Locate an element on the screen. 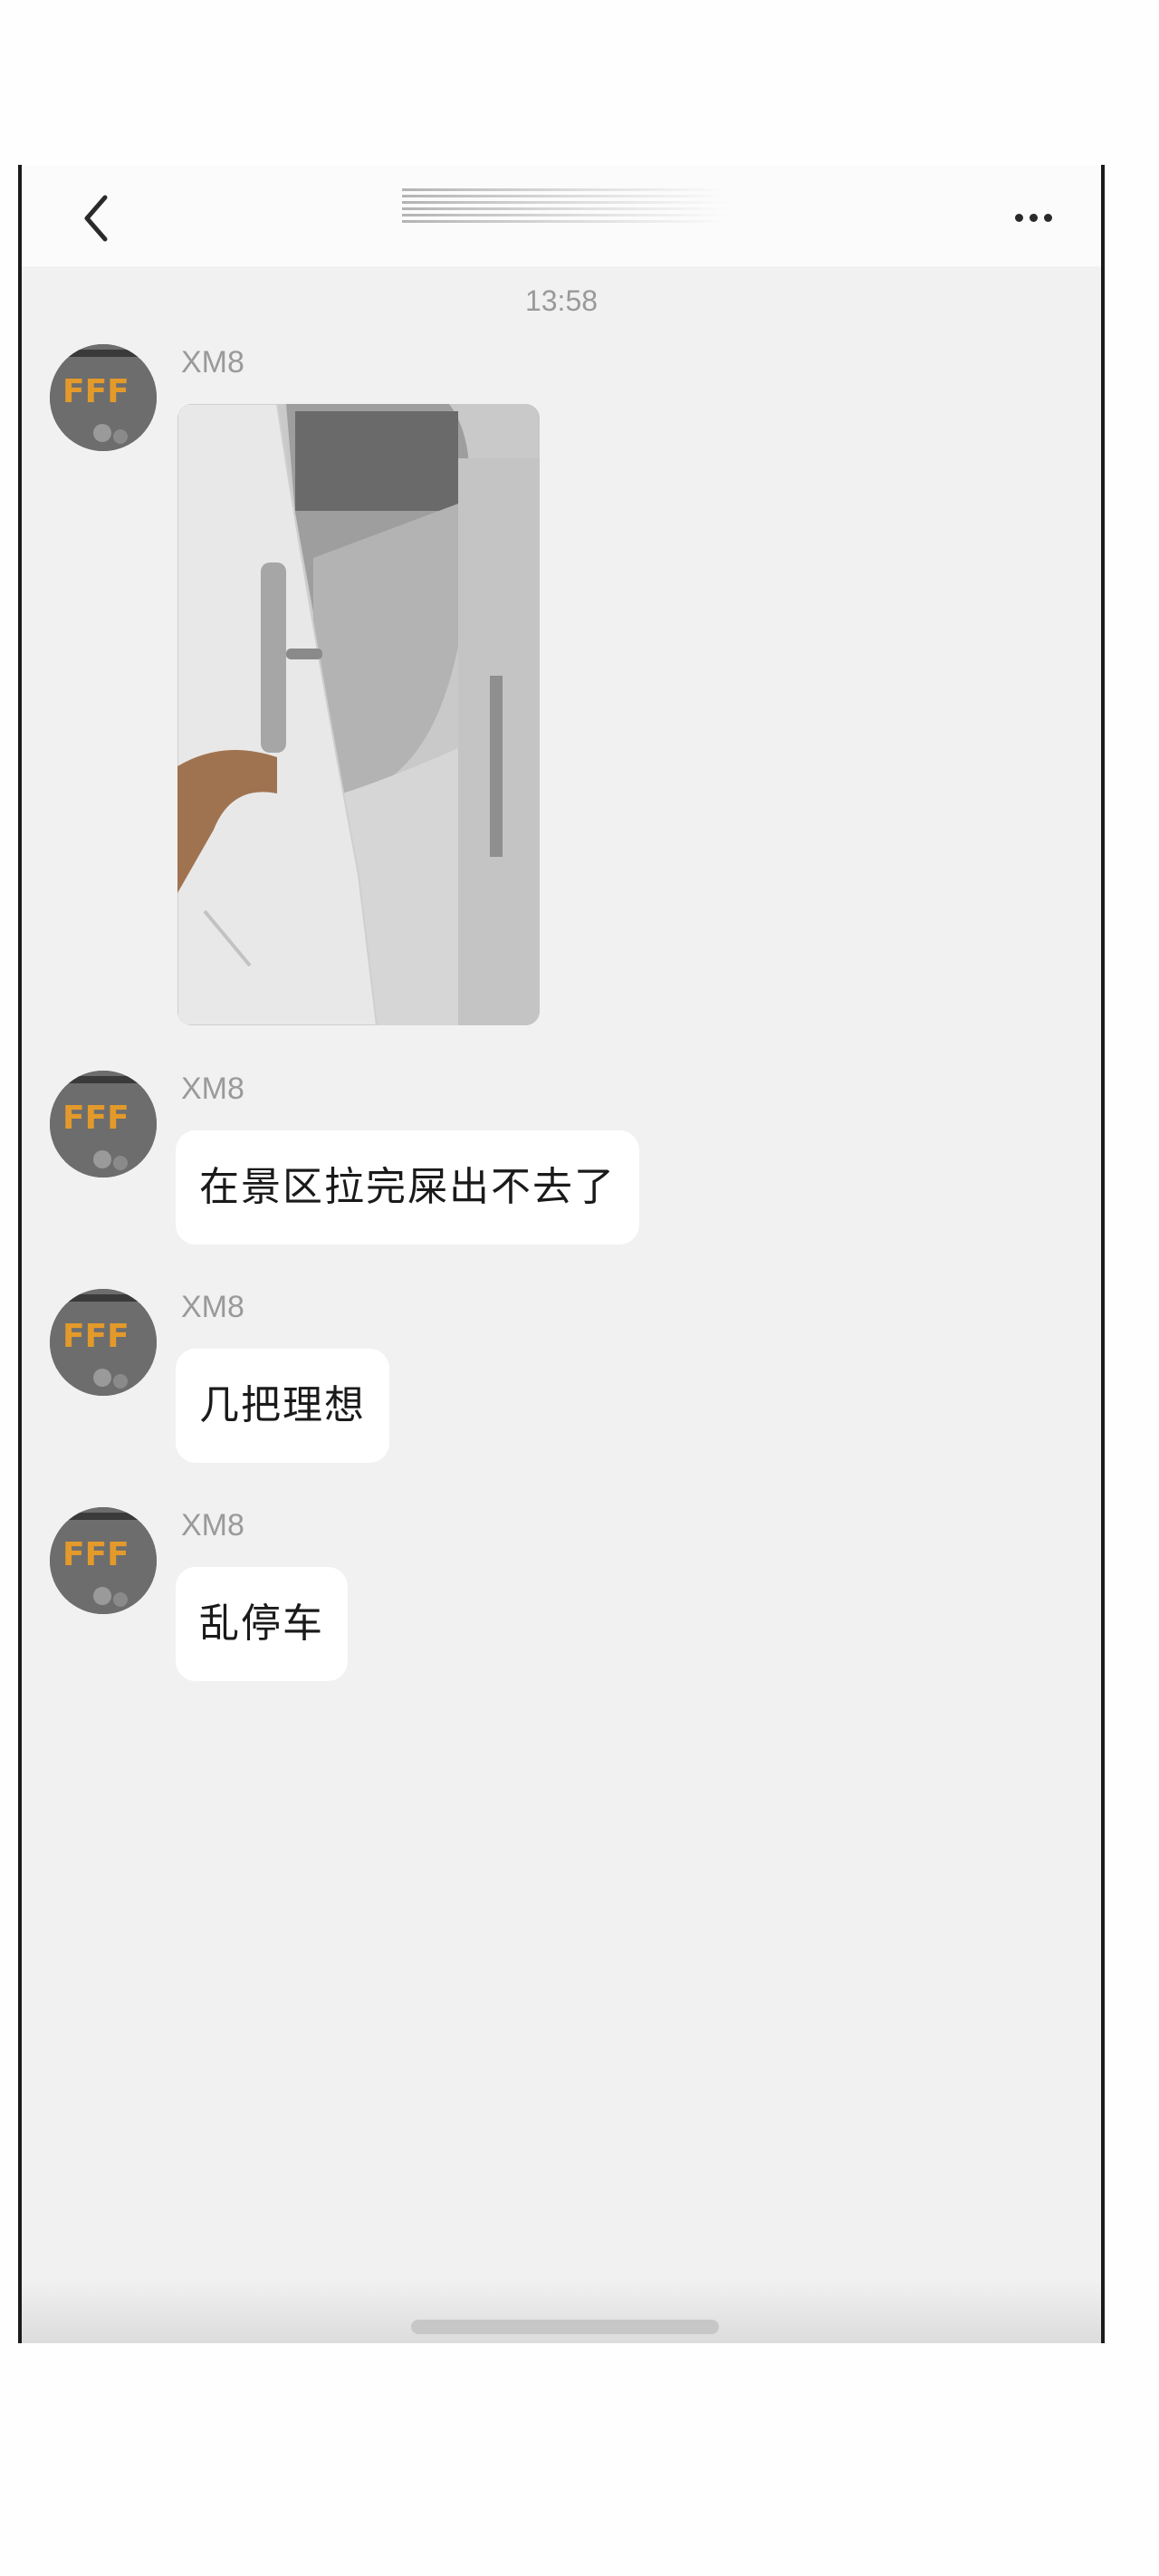 This screenshot has width=1159, height=2576. navigation-bar is located at coordinates (561, 215).